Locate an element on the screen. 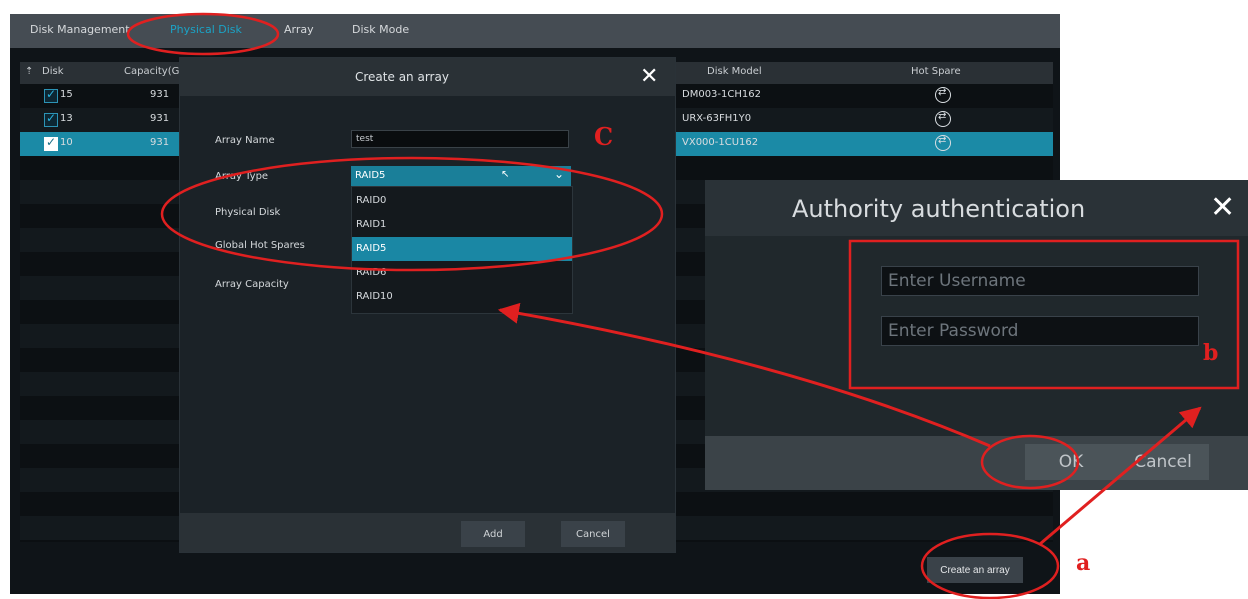 Image resolution: width=1248 pixels, height=599 pixels. disk-cell: 15 is located at coordinates (66, 94).